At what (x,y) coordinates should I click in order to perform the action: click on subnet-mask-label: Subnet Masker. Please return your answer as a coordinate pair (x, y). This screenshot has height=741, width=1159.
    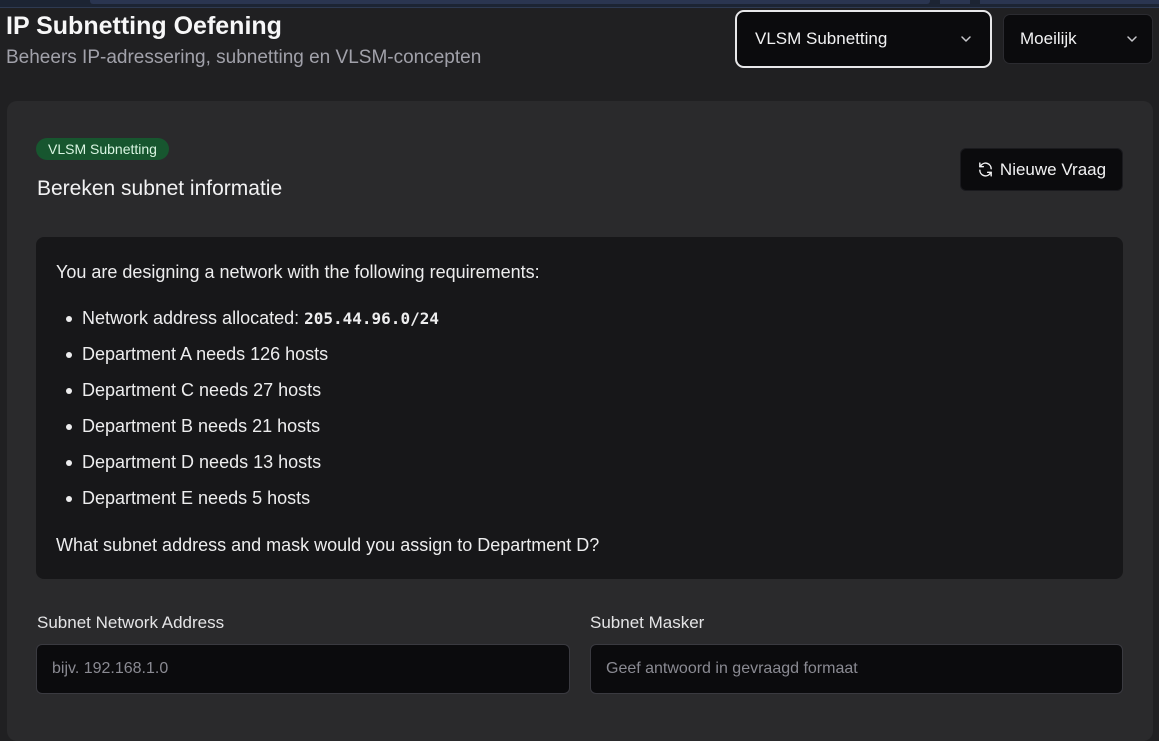
    Looking at the image, I should click on (647, 622).